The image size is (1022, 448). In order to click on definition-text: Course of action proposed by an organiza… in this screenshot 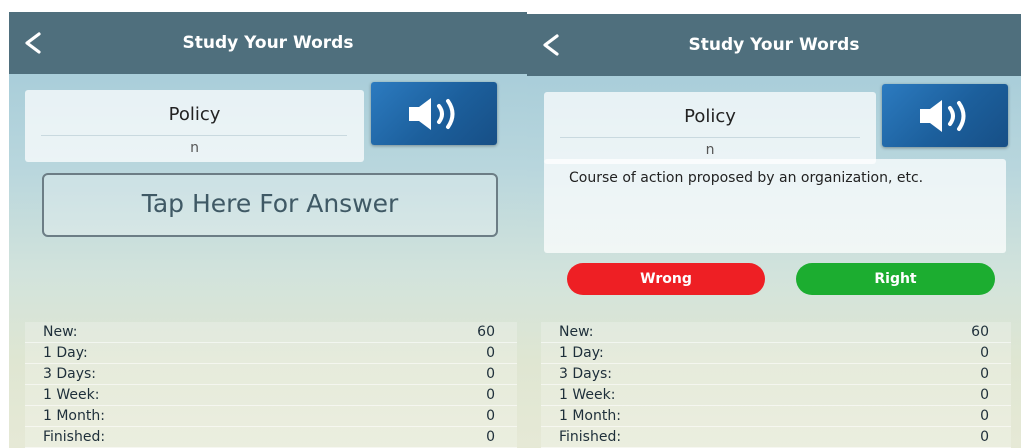, I will do `click(746, 178)`.